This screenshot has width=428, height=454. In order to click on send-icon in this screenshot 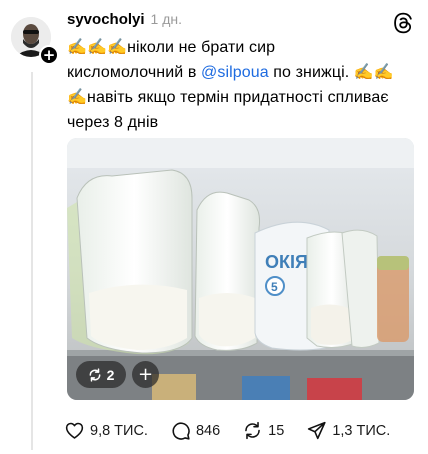, I will do `click(317, 430)`.